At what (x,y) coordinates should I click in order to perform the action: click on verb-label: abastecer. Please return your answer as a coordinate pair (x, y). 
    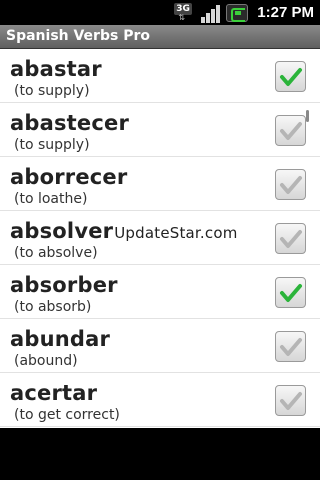
    Looking at the image, I should click on (70, 123).